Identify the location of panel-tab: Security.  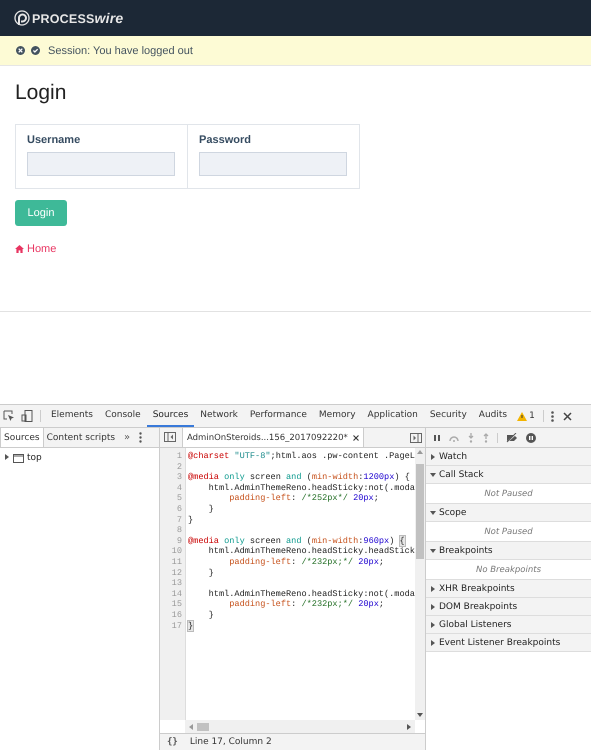
(448, 416).